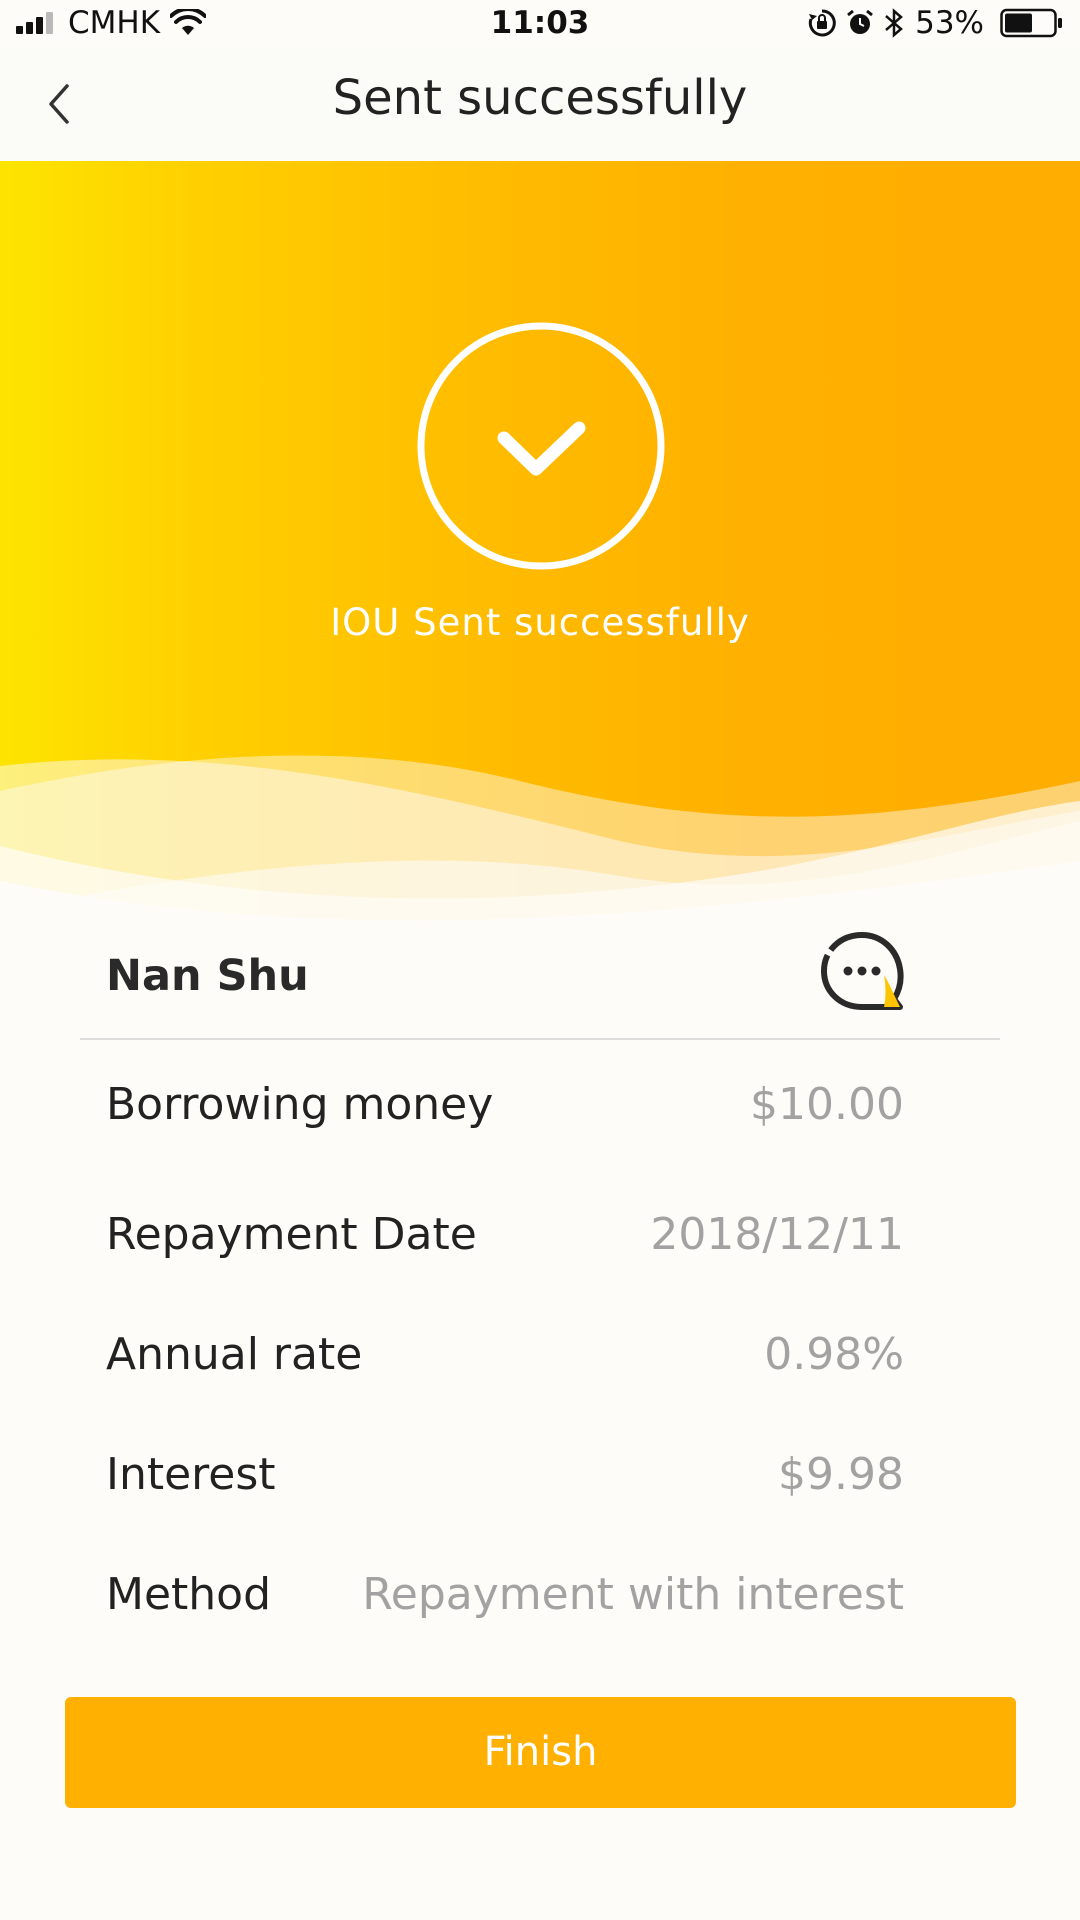 This screenshot has height=1920, width=1080. What do you see at coordinates (1031, 23) in the screenshot?
I see `battery-icon` at bounding box center [1031, 23].